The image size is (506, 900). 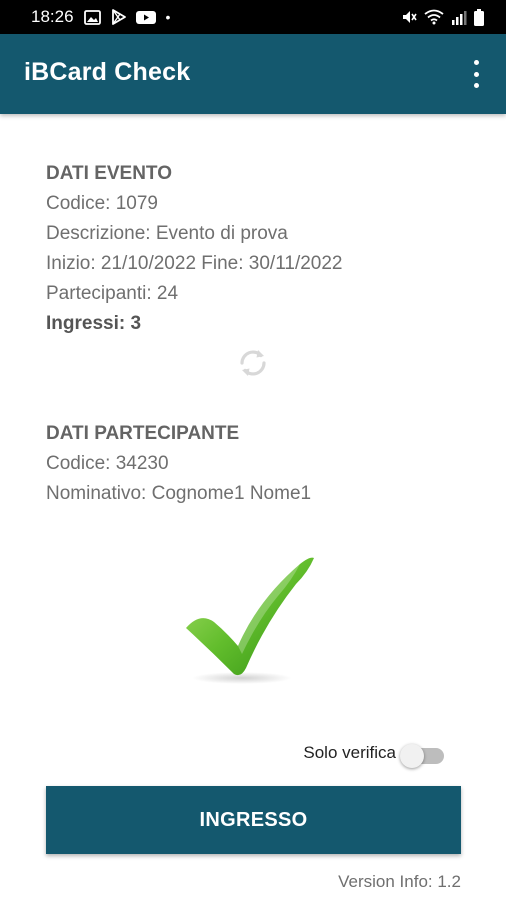 I want to click on app-bar: iBCard Check, so click(x=253, y=74).